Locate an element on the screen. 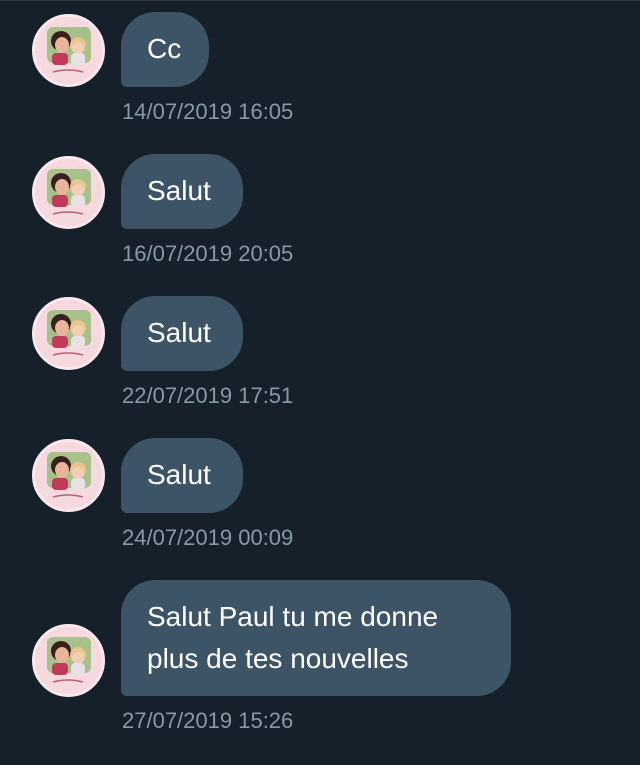 This screenshot has height=765, width=640. top-divider is located at coordinates (320, 0).